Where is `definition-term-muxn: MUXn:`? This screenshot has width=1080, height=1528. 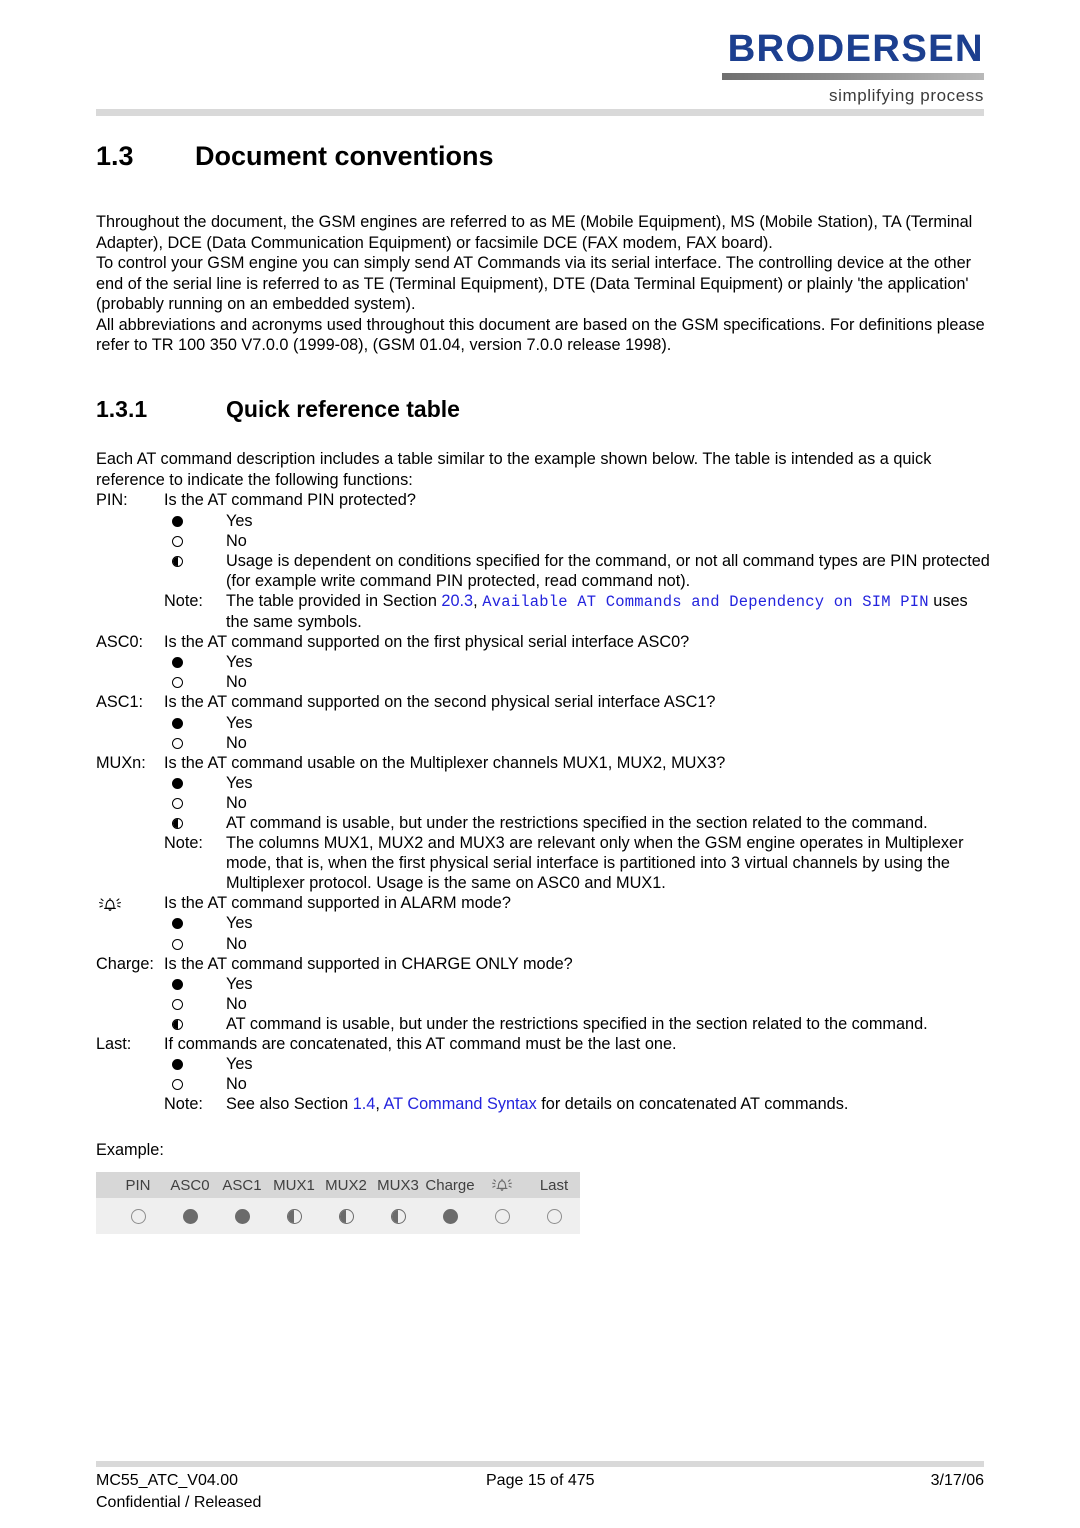 definition-term-muxn: MUXn: is located at coordinates (121, 762).